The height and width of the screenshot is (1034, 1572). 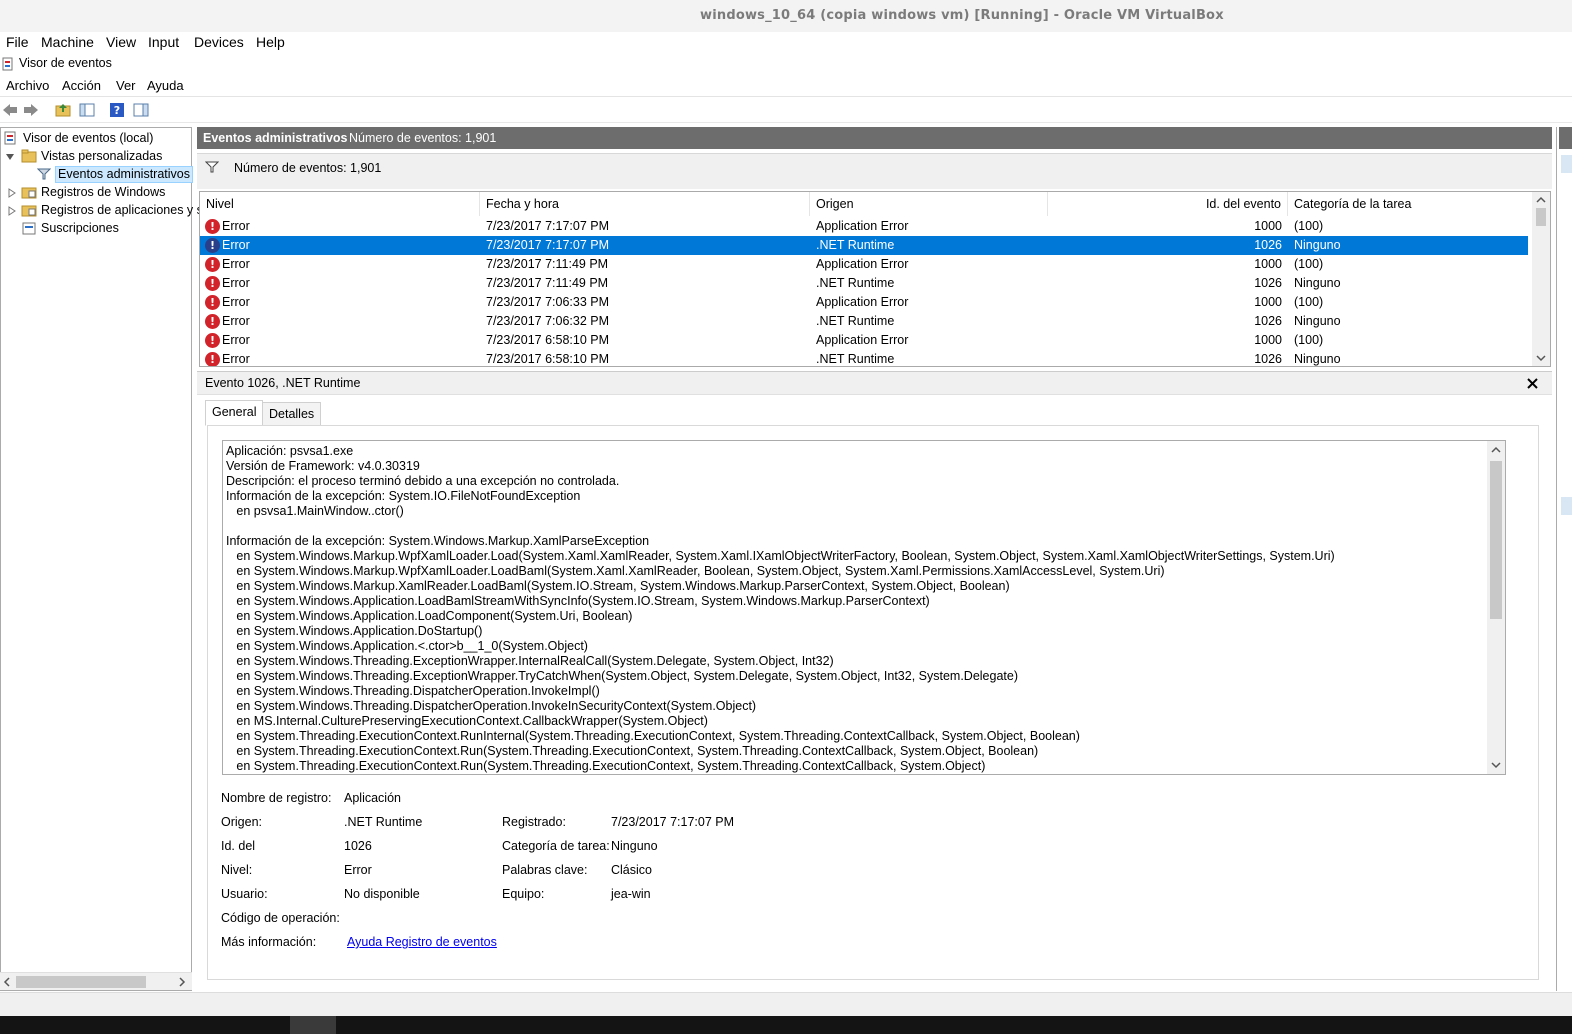 I want to click on col-categoria: Categoría de la tarea, so click(x=1410, y=204).